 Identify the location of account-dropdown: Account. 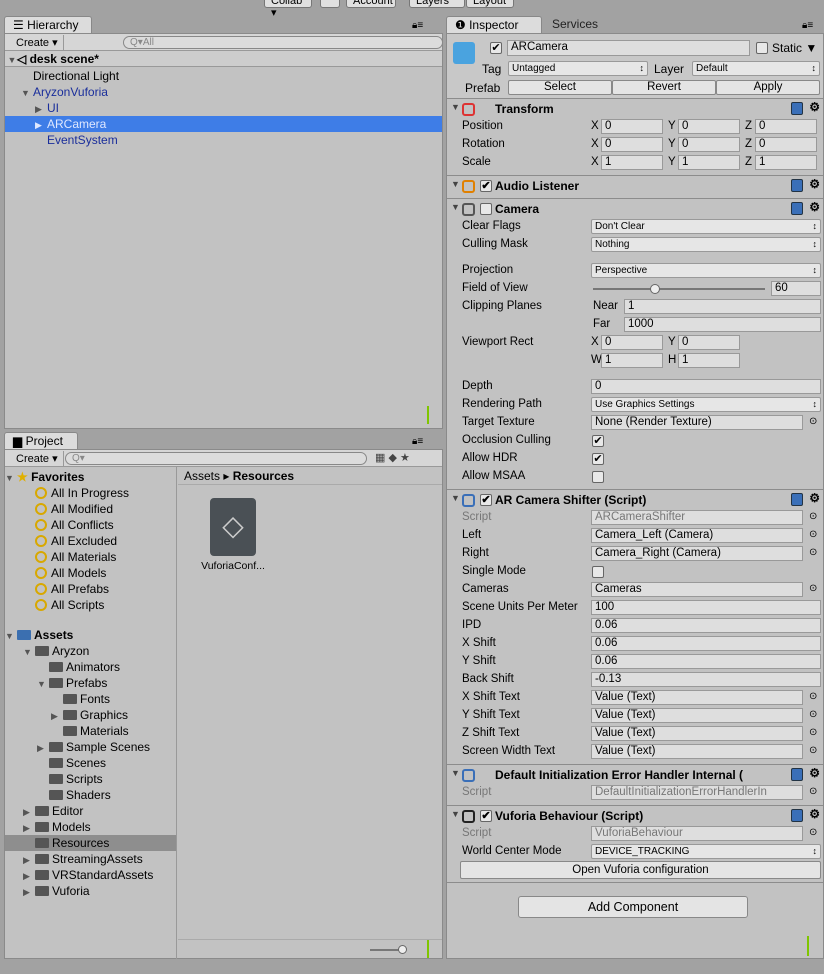
(371, 4).